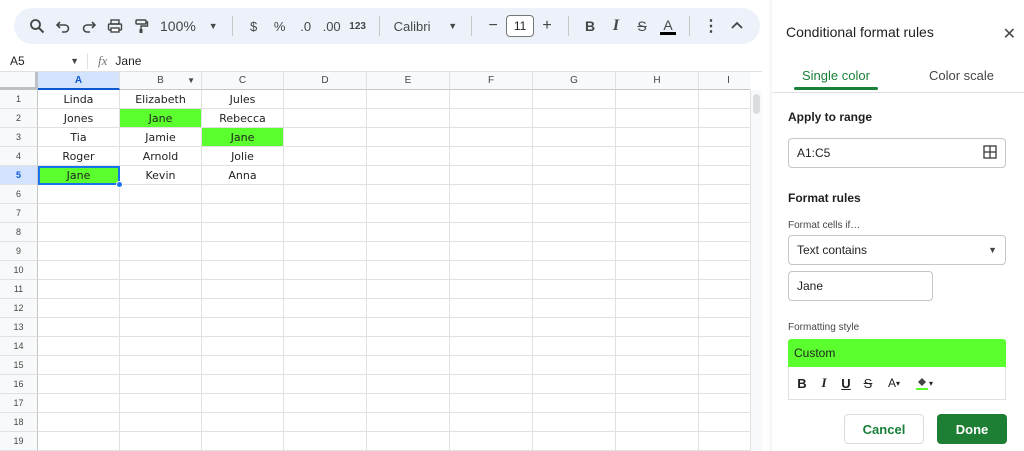 The width and height of the screenshot is (1024, 451). I want to click on cell: Arnold, so click(161, 156).